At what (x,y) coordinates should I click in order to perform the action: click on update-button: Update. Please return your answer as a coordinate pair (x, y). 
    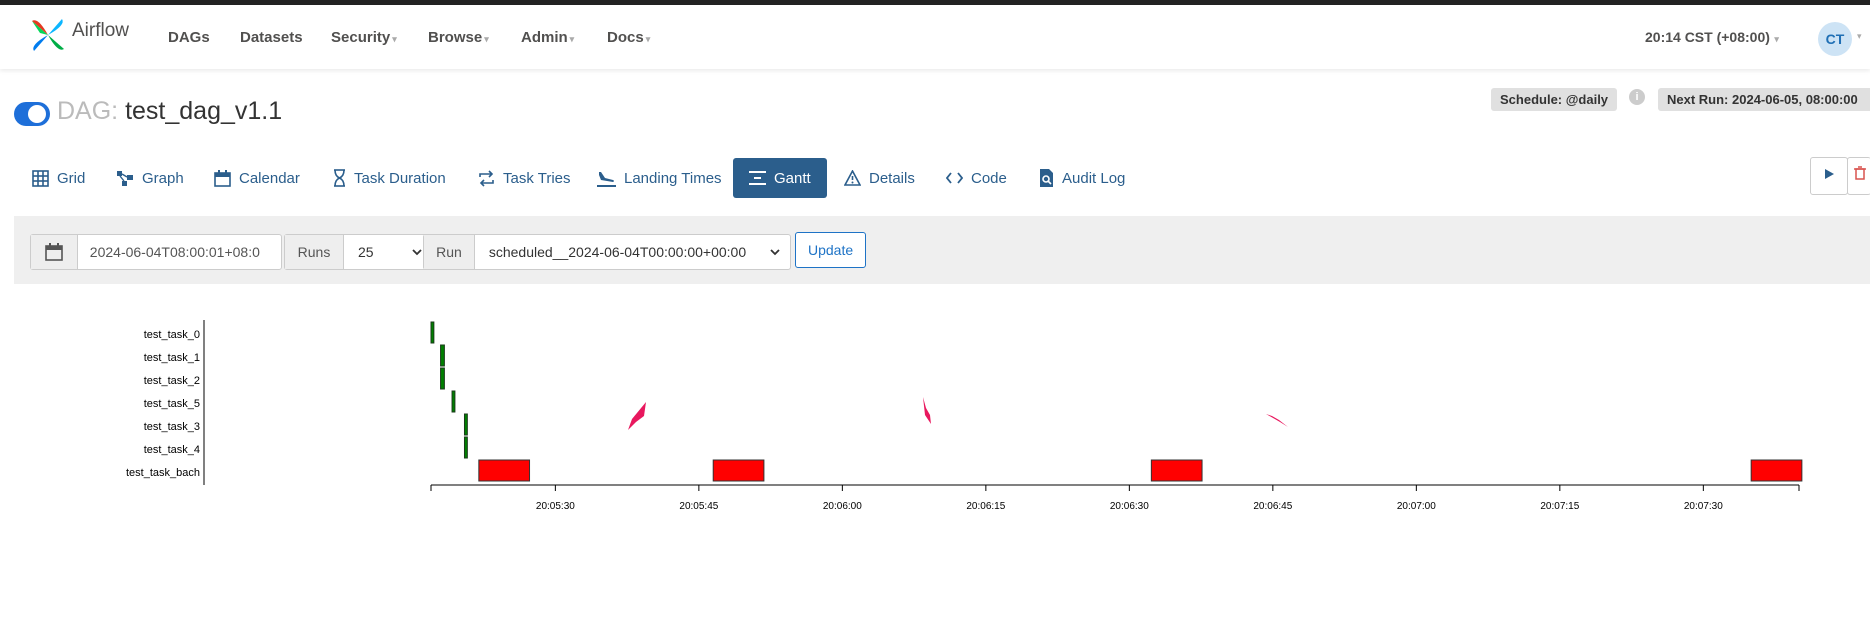
    Looking at the image, I should click on (831, 250).